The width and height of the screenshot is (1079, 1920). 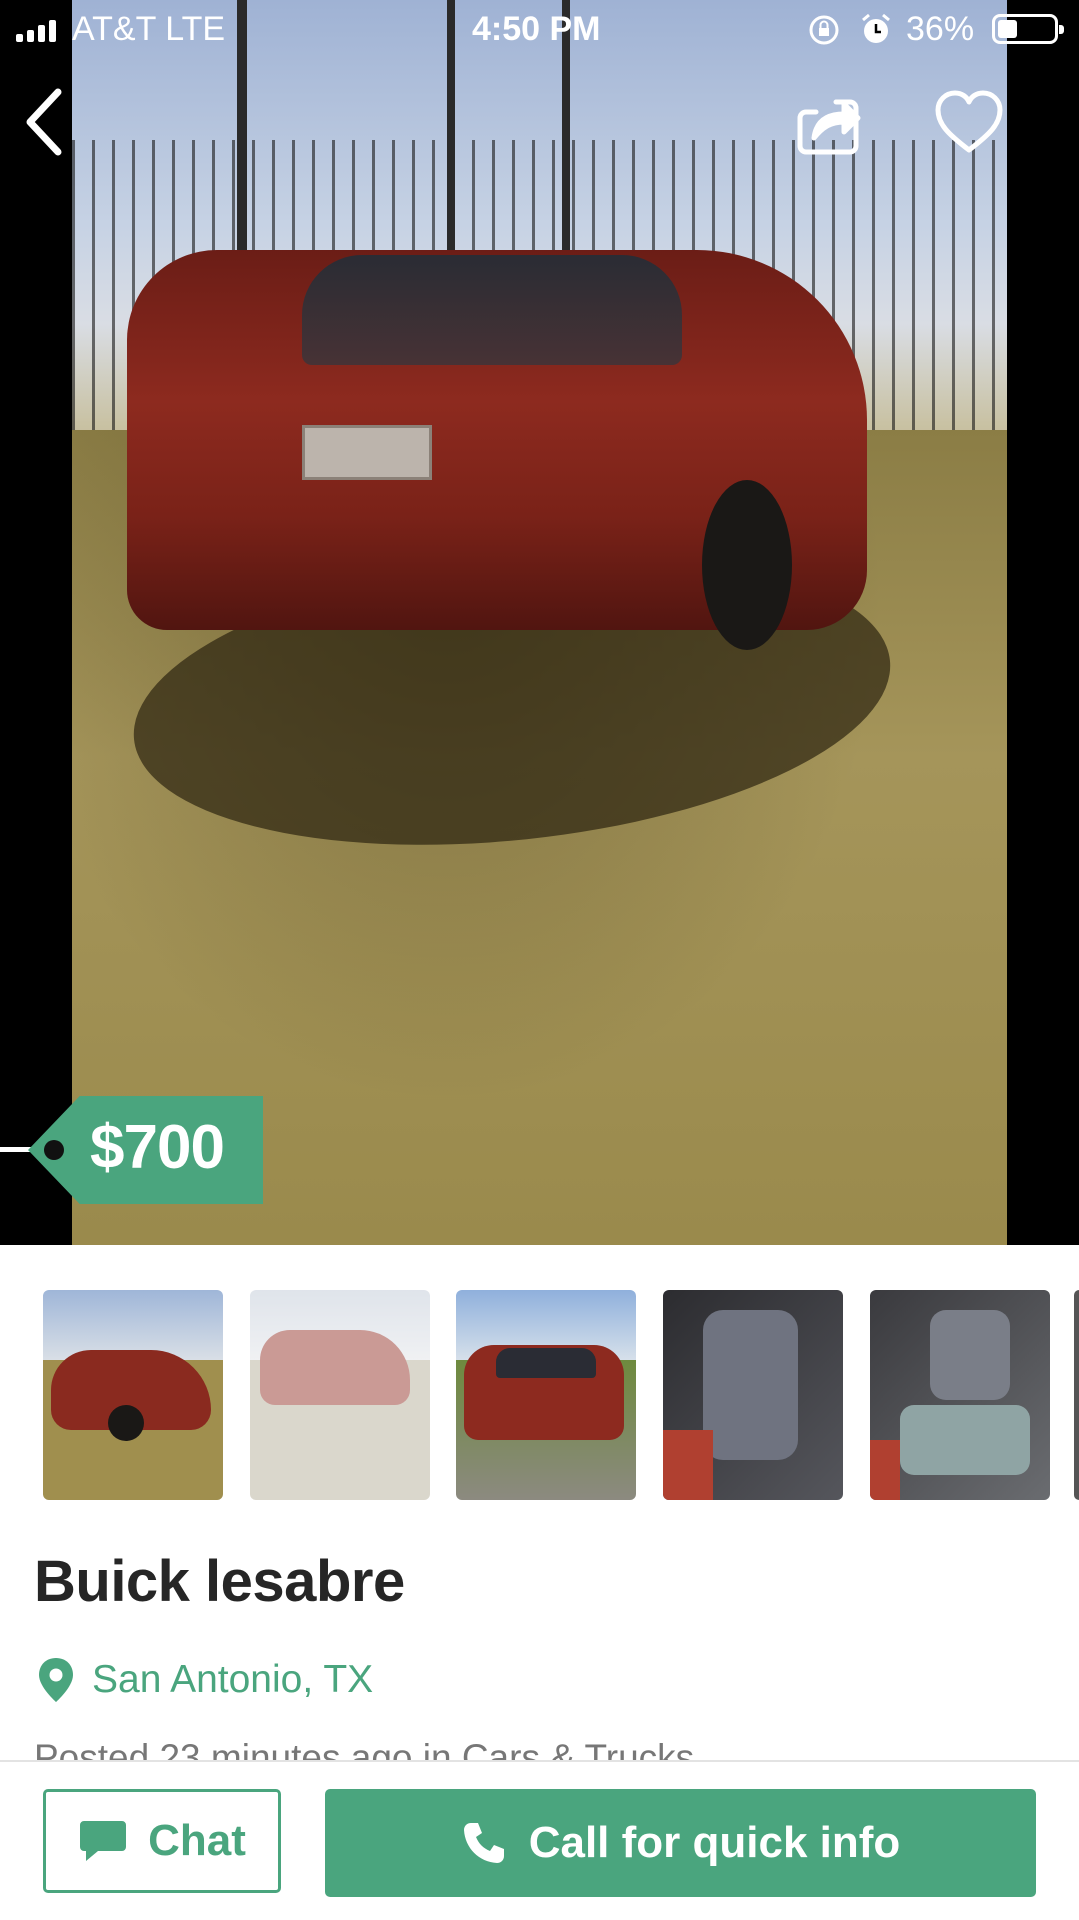 I want to click on share-icon, so click(x=829, y=127).